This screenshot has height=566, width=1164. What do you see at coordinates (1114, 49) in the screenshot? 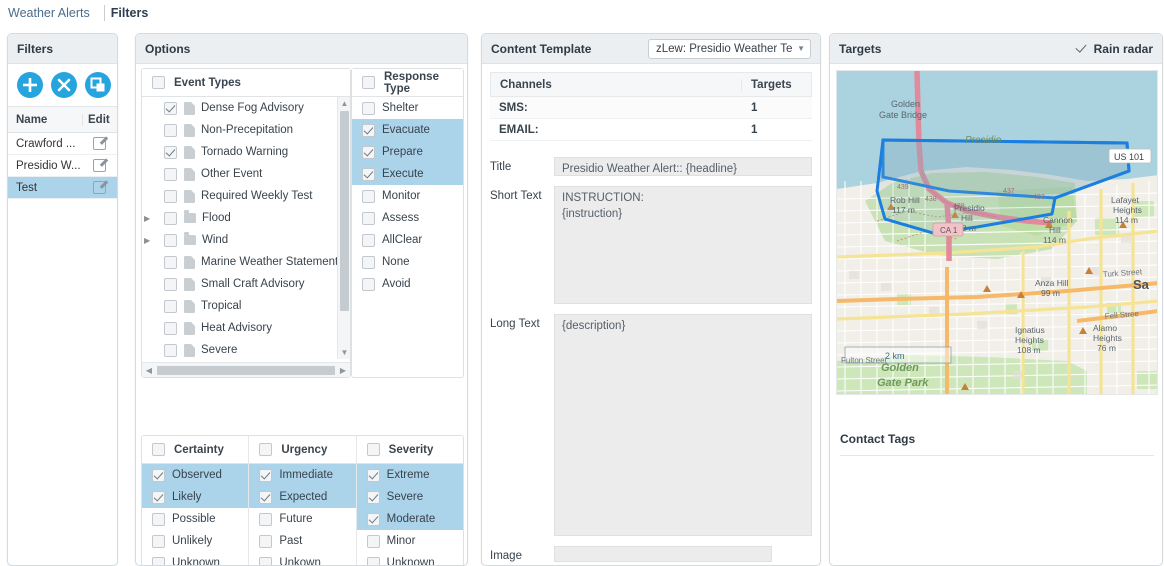
I see `rain-radar-toggle: Rain radar` at bounding box center [1114, 49].